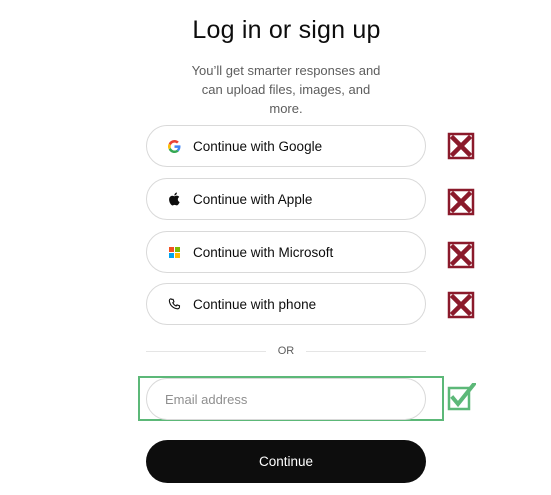 This screenshot has width=551, height=495. Describe the element at coordinates (174, 199) in the screenshot. I see `apple-icon` at that location.